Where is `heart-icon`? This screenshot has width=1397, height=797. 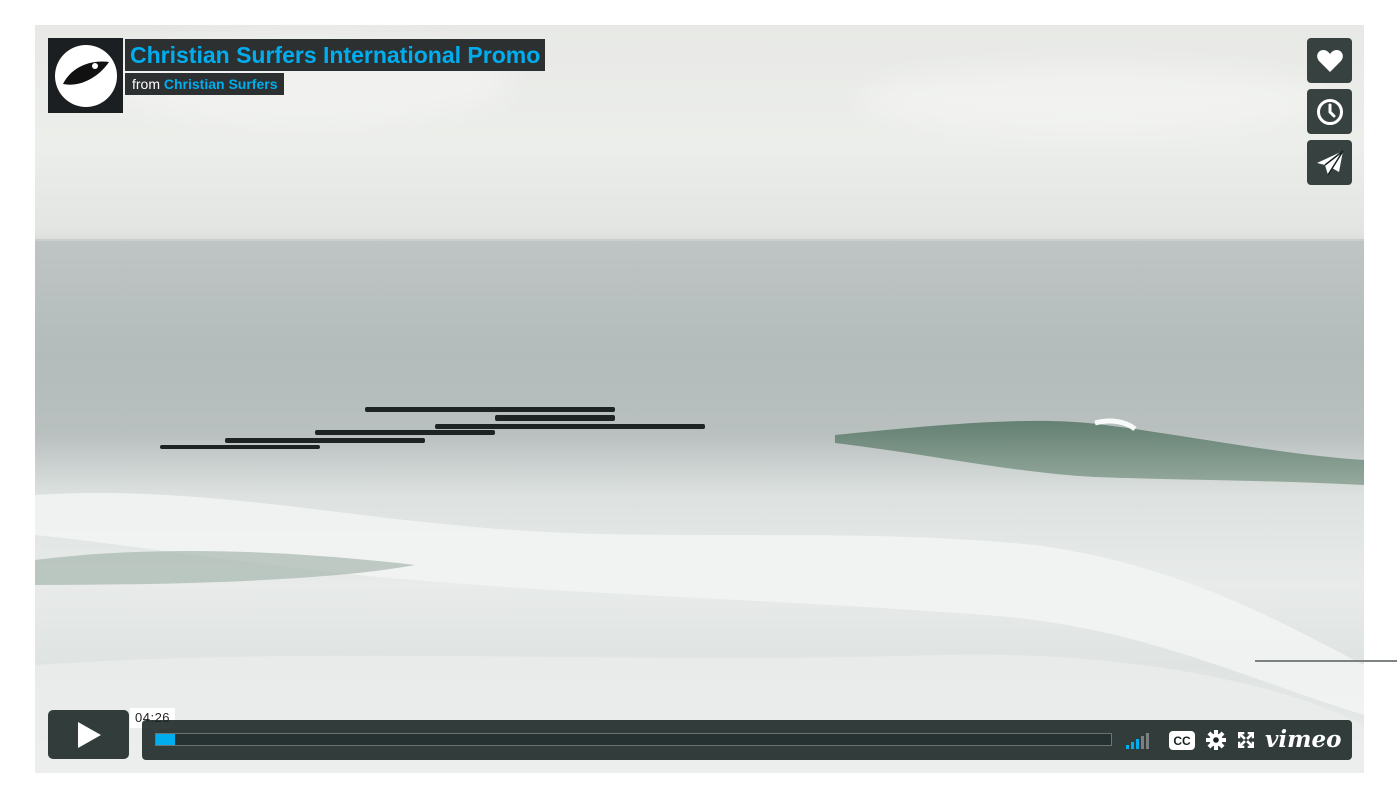 heart-icon is located at coordinates (1329, 60).